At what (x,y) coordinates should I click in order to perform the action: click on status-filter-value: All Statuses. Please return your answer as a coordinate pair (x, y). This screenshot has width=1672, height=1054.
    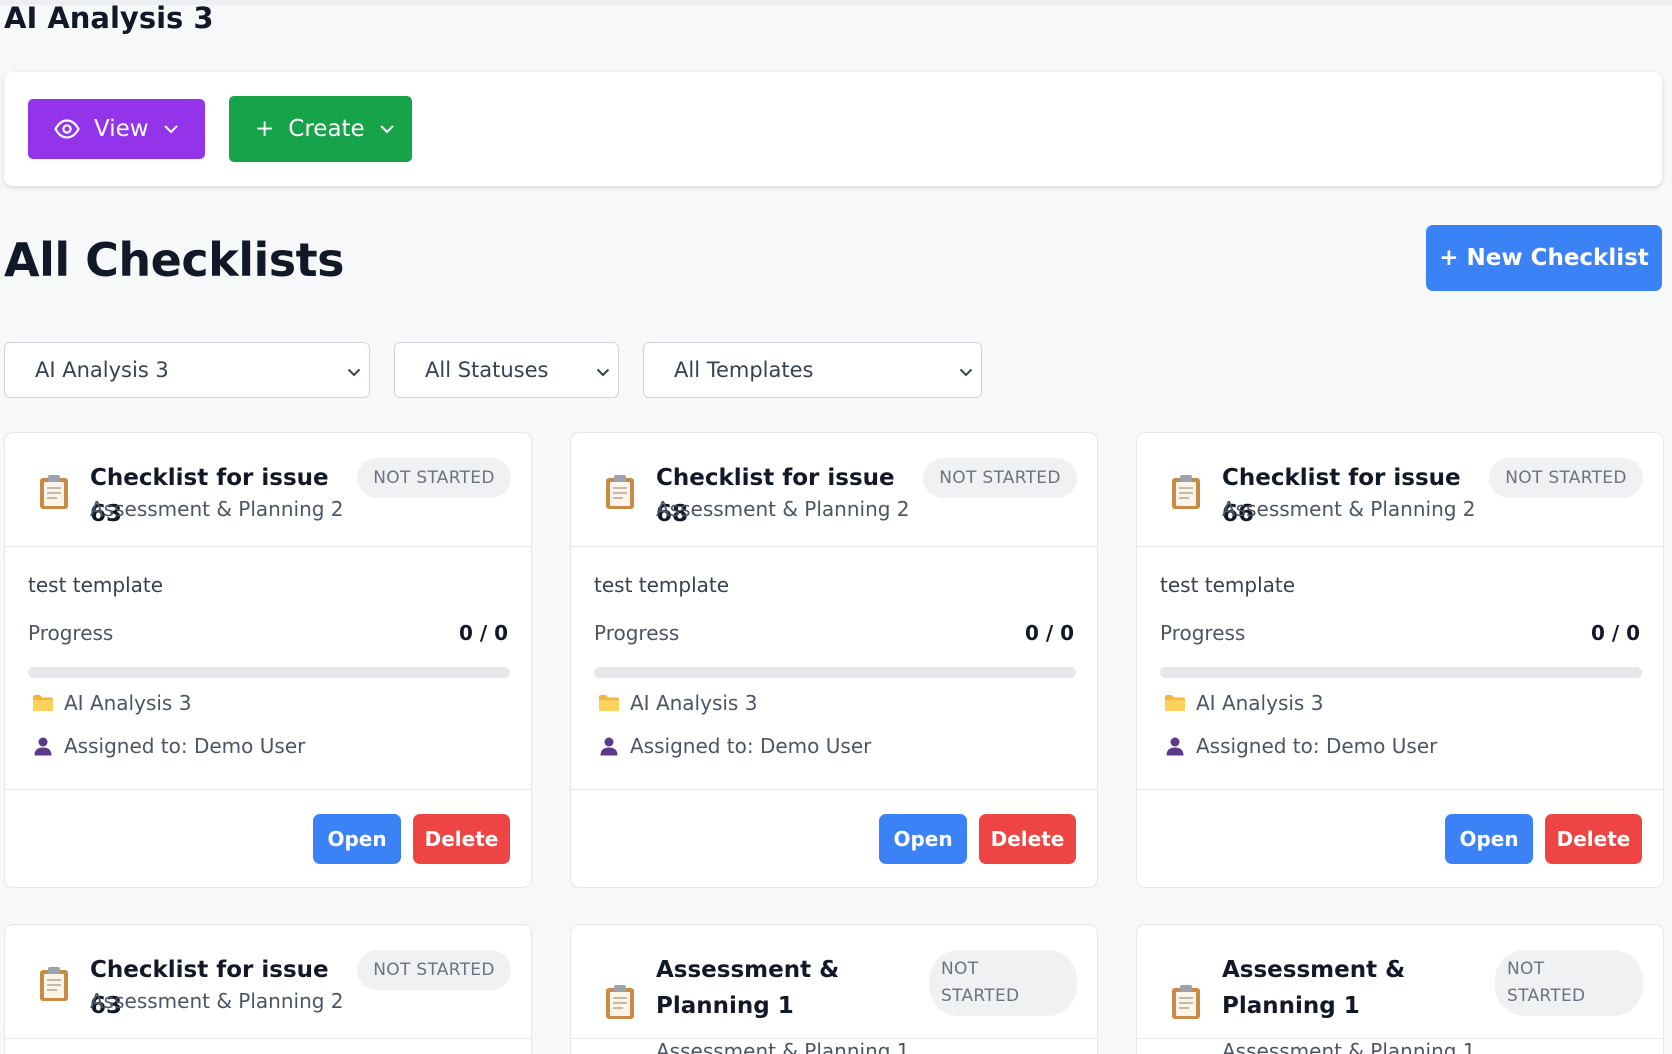
    Looking at the image, I should click on (487, 370).